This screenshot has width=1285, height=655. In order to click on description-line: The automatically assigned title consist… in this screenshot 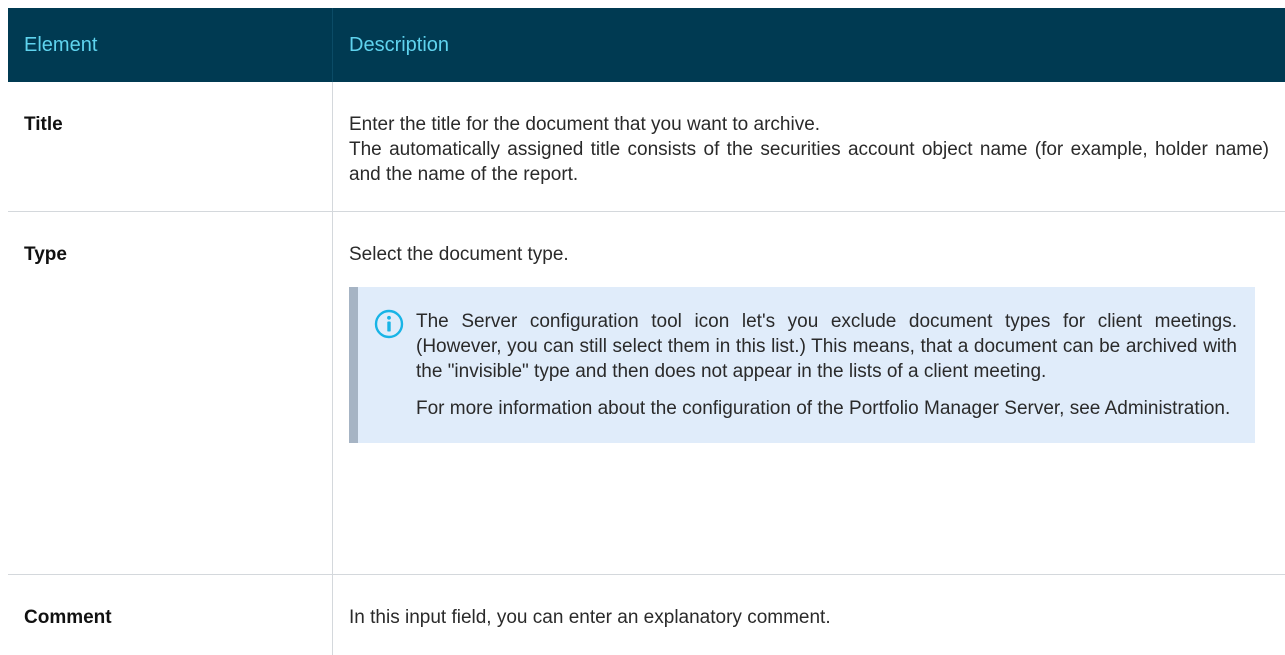, I will do `click(809, 162)`.